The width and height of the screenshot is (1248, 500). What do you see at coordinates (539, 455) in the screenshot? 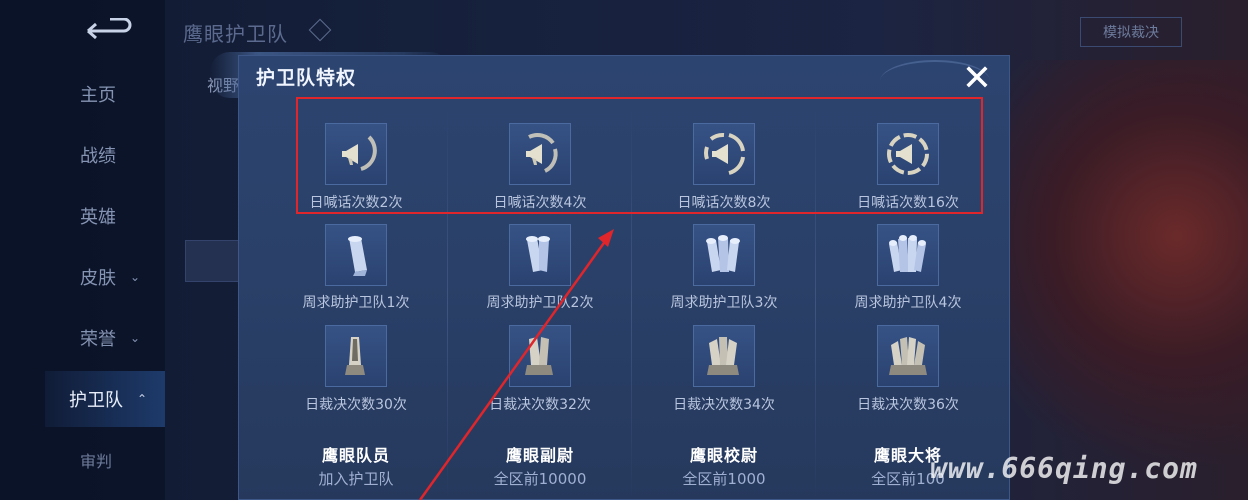
I see `rank-title: 鹰眼副尉` at bounding box center [539, 455].